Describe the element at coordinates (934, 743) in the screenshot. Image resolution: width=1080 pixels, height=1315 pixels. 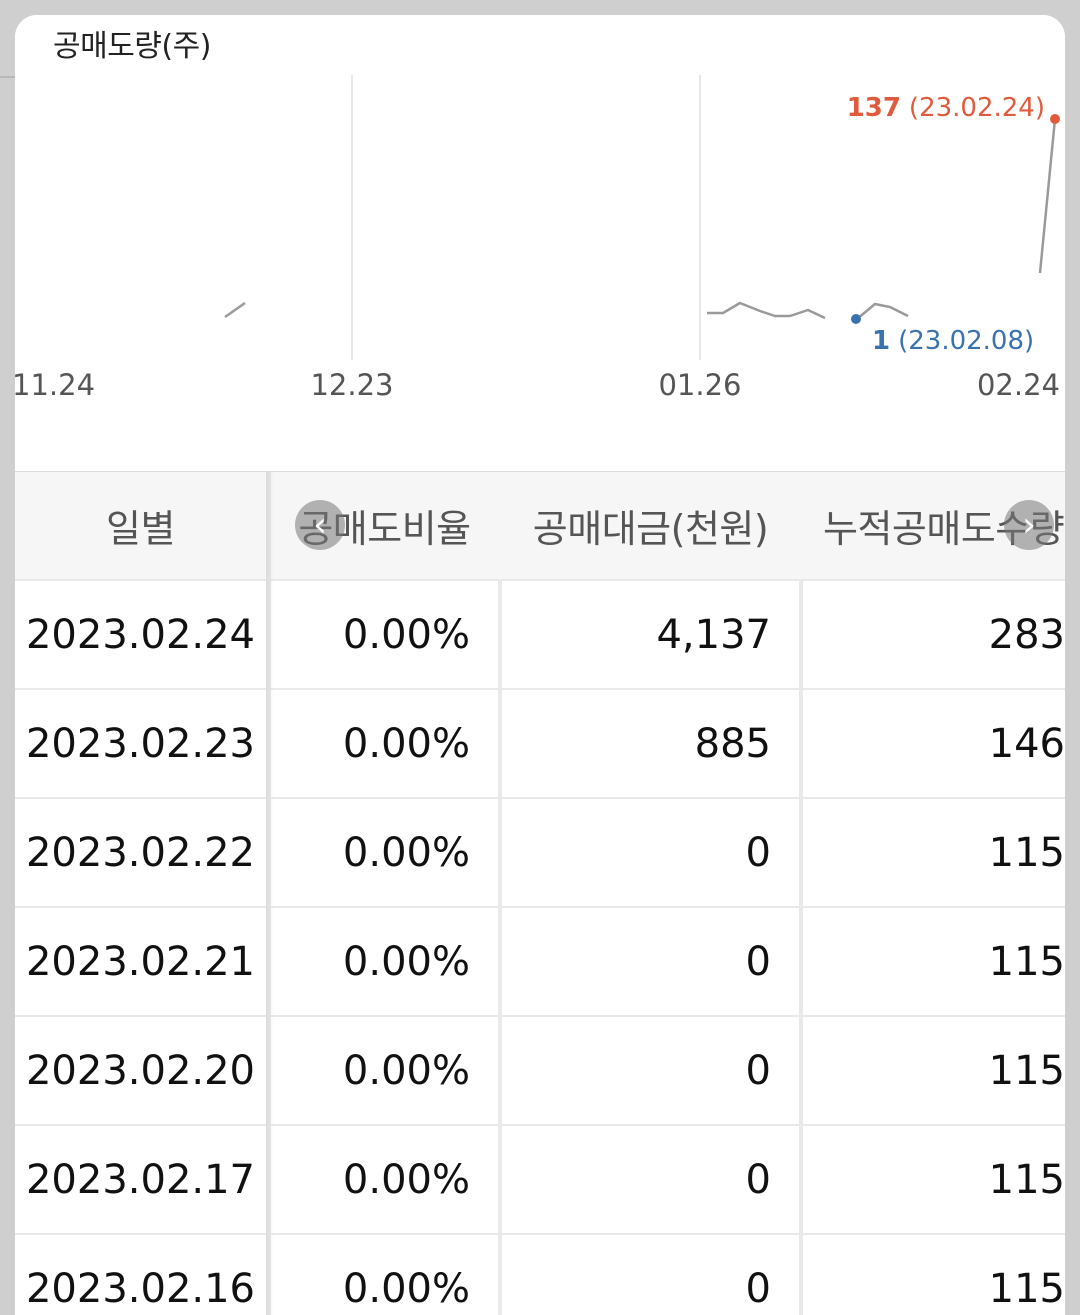
I see `cell-cumulative: 146` at that location.